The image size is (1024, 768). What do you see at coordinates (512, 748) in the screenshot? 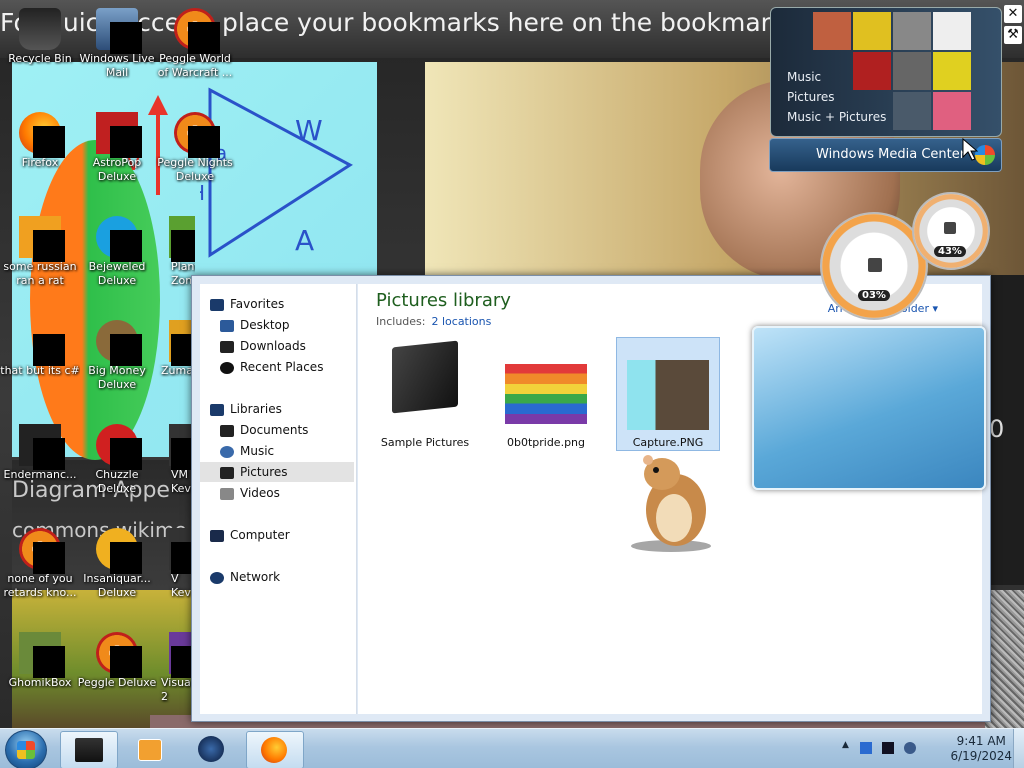
I see `taskbar: ▲ 9:41 AM 6/19/2024` at bounding box center [512, 748].